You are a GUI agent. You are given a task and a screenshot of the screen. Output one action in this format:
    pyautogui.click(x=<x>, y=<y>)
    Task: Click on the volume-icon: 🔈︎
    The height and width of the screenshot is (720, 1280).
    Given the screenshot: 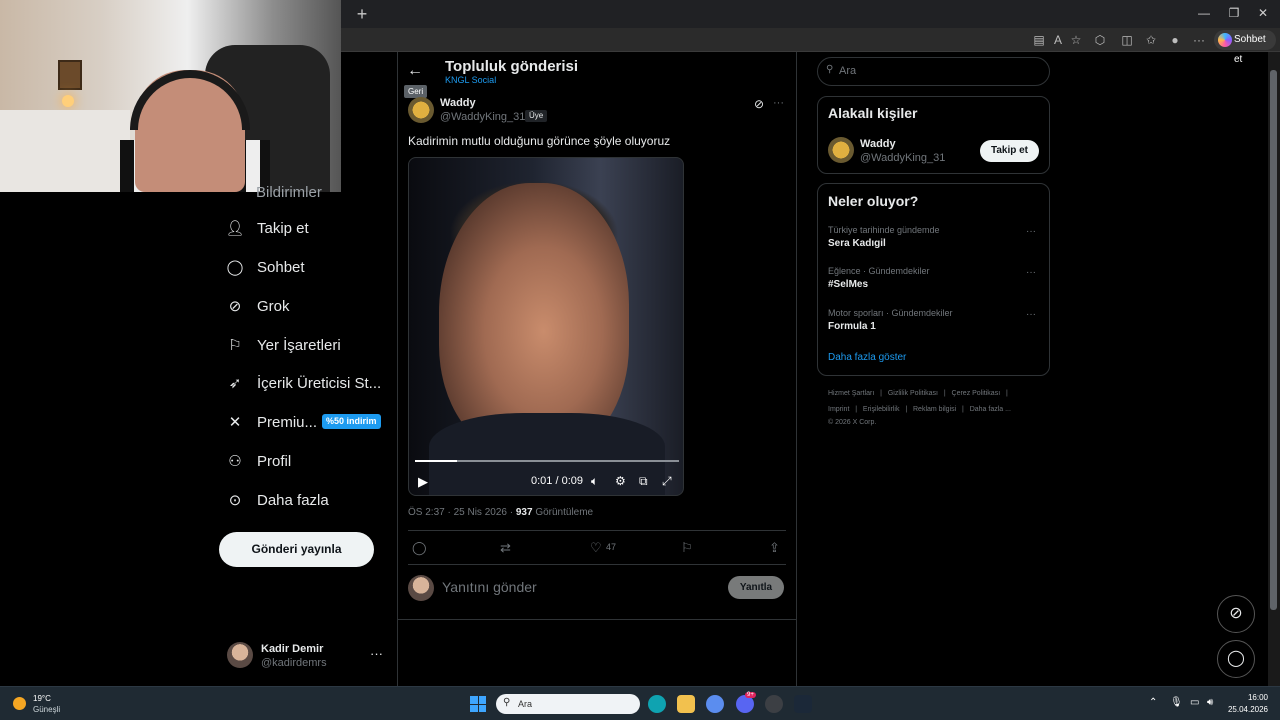 What is the action you would take?
    pyautogui.click(x=594, y=481)
    